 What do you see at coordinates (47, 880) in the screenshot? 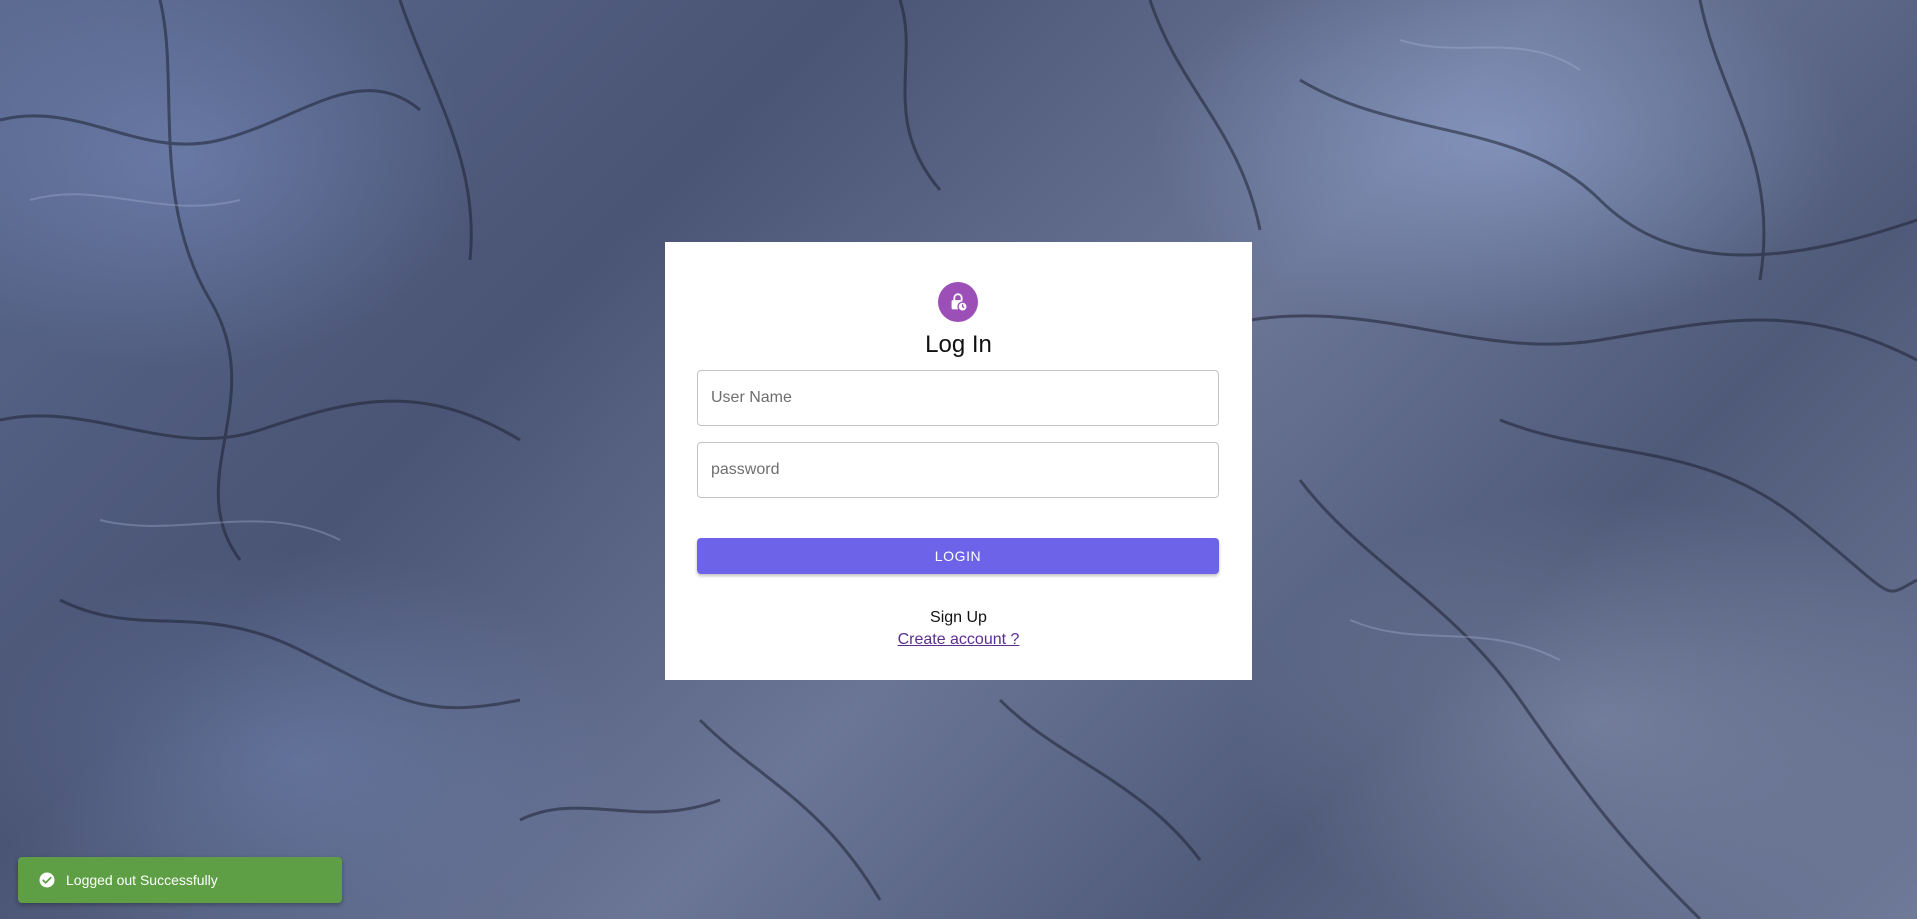
I see `check-circle-icon` at bounding box center [47, 880].